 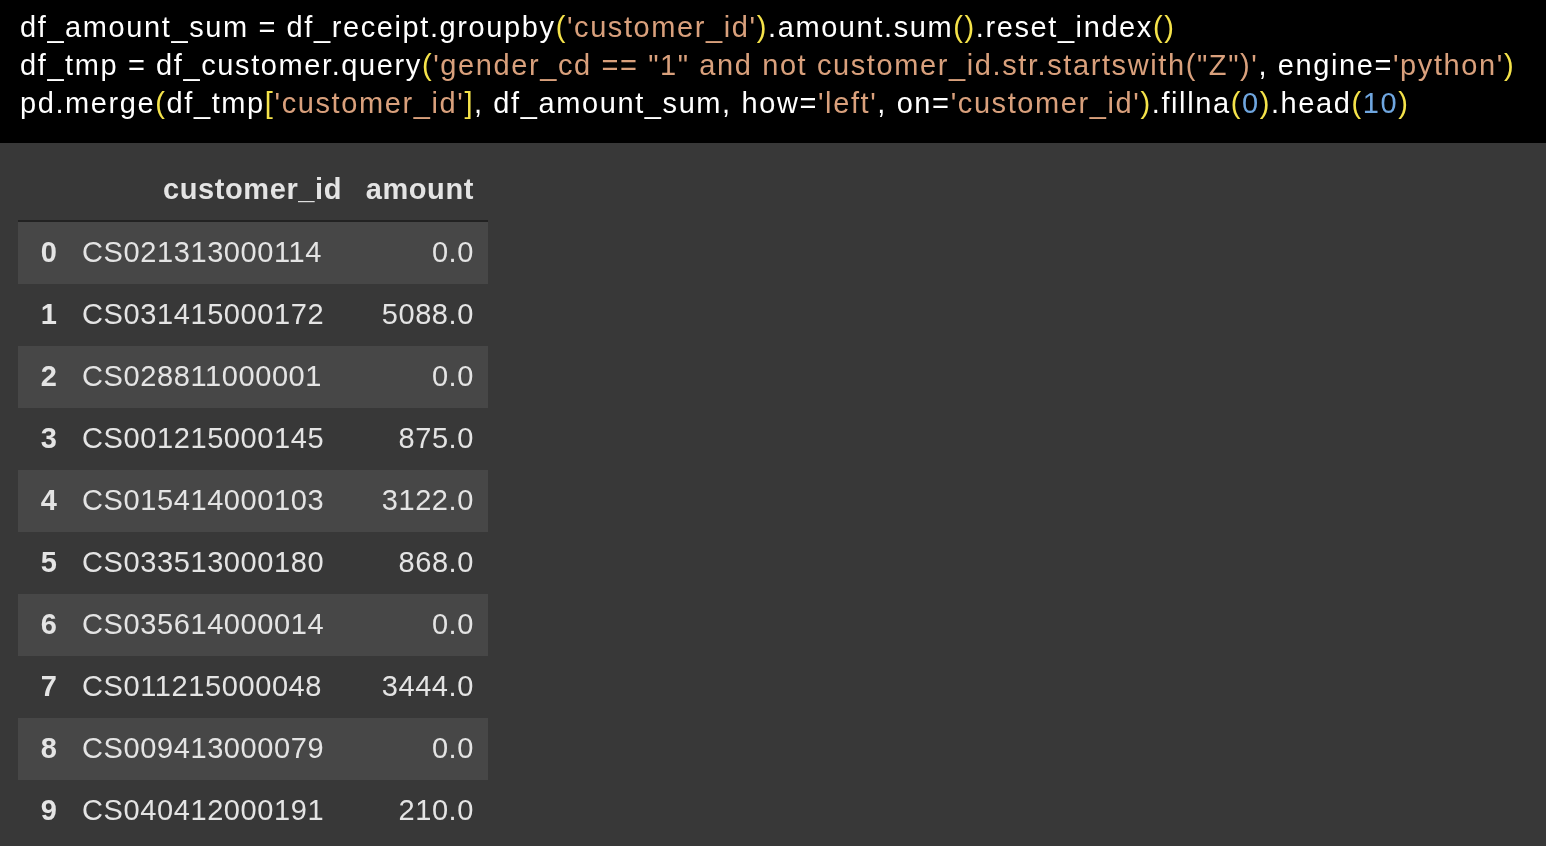 What do you see at coordinates (49, 563) in the screenshot?
I see `row-index: 5` at bounding box center [49, 563].